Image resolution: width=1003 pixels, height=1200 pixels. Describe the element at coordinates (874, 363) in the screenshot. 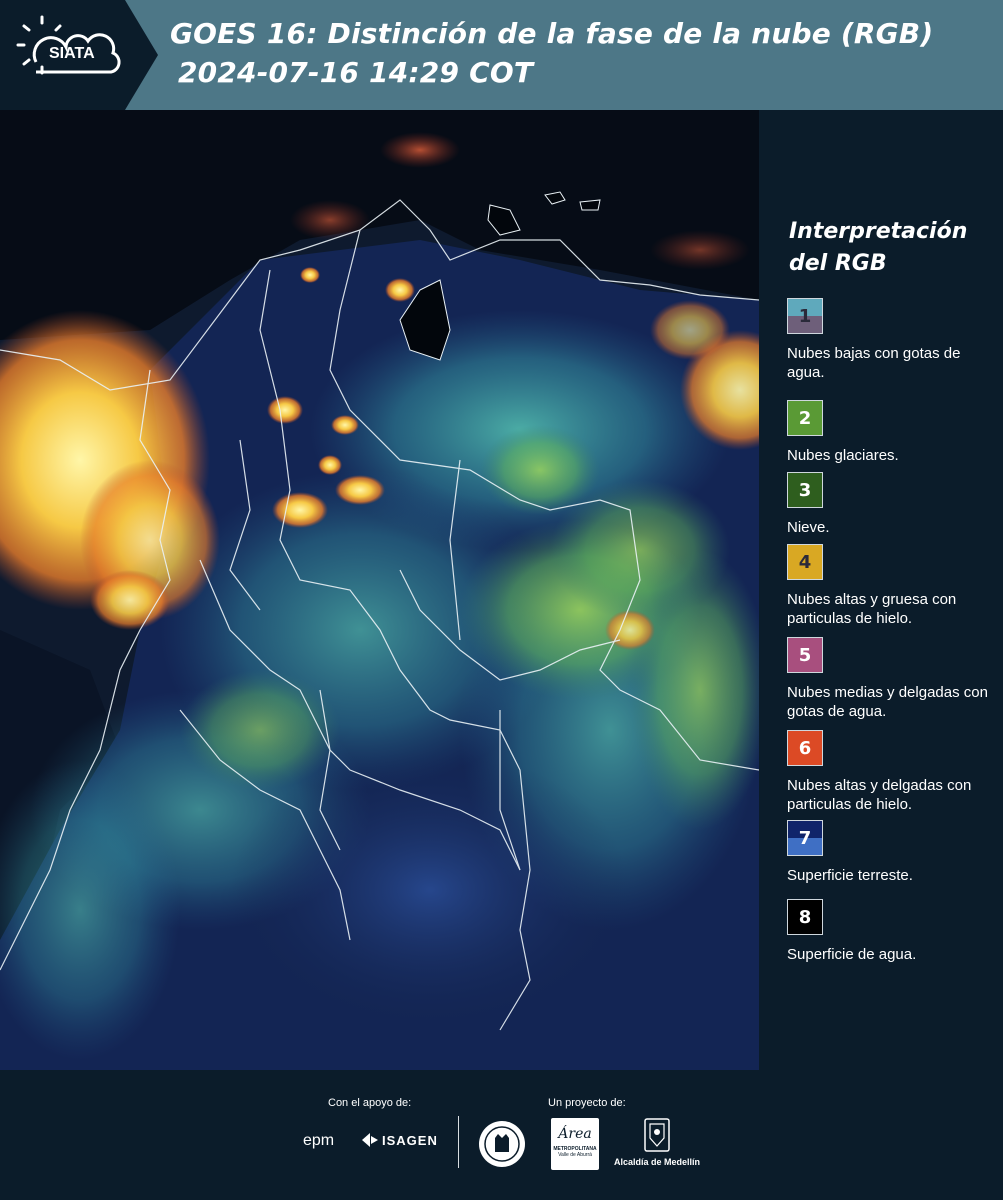

I see `legend-item-label: Nubes bajas con gotas de agua.` at that location.